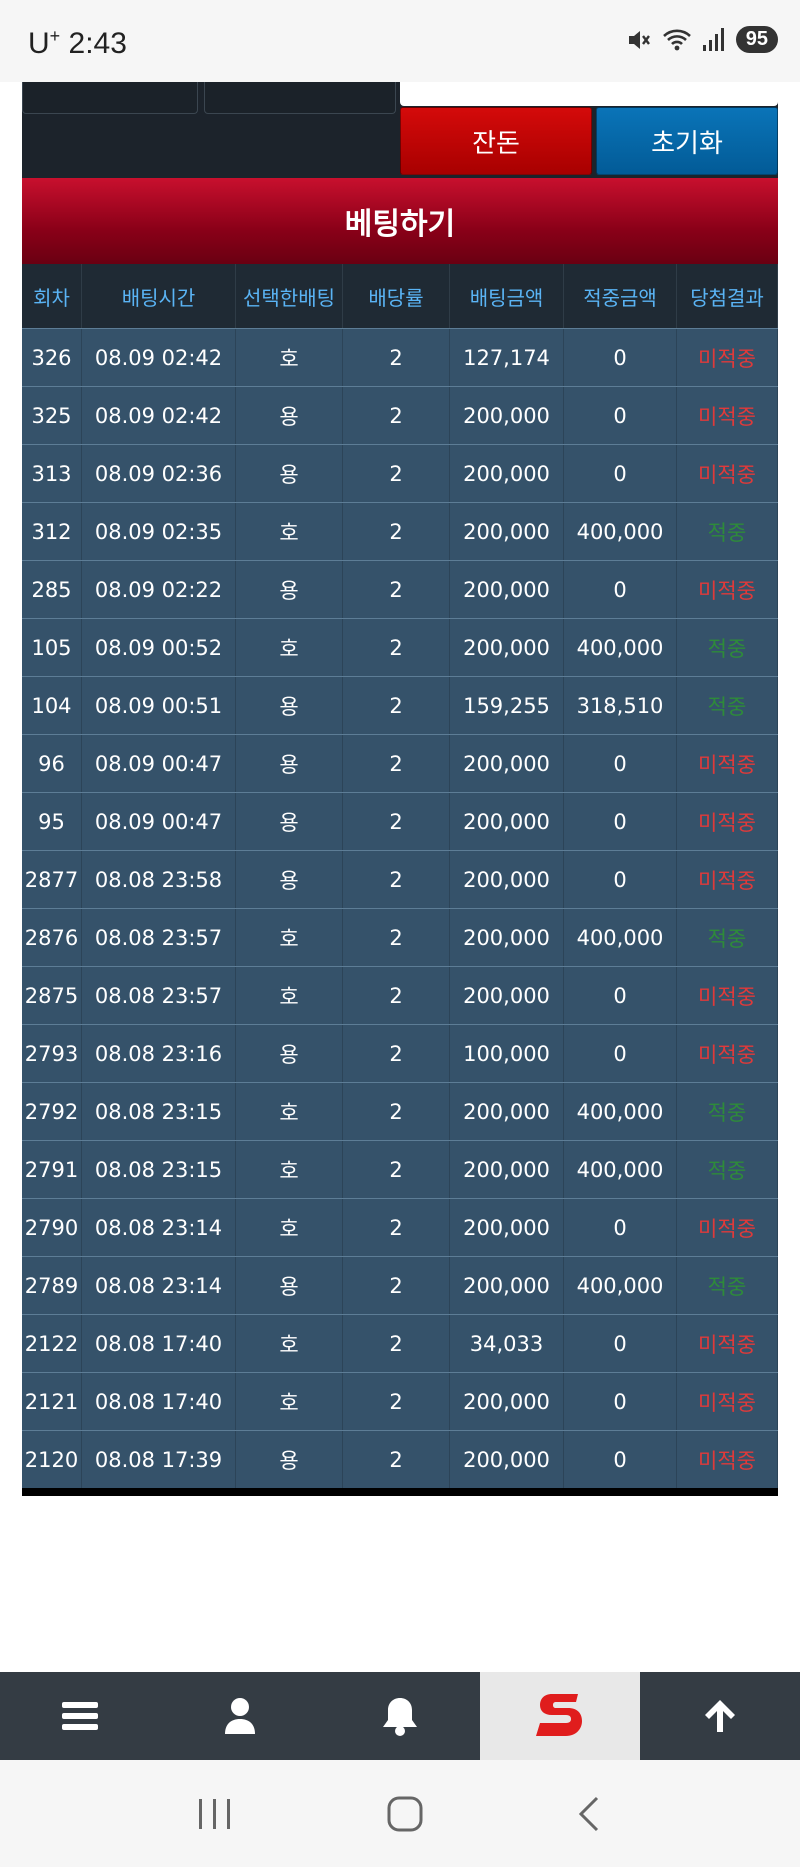 This screenshot has width=800, height=1867. Describe the element at coordinates (55, 36) in the screenshot. I see `carrier-sup: +` at that location.